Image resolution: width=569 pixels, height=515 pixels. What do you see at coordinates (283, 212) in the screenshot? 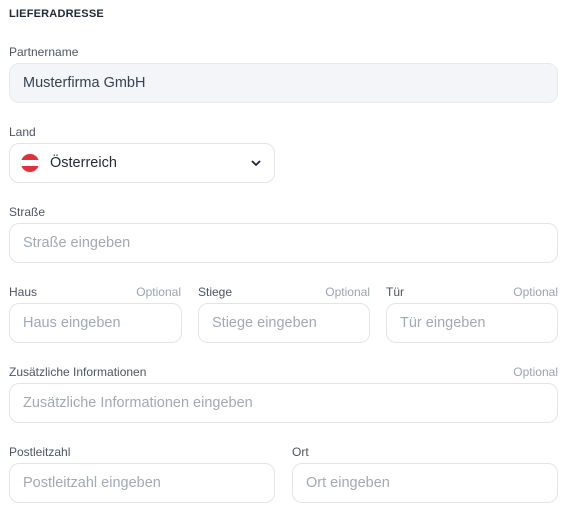
I see `street-label-row: Straße` at bounding box center [283, 212].